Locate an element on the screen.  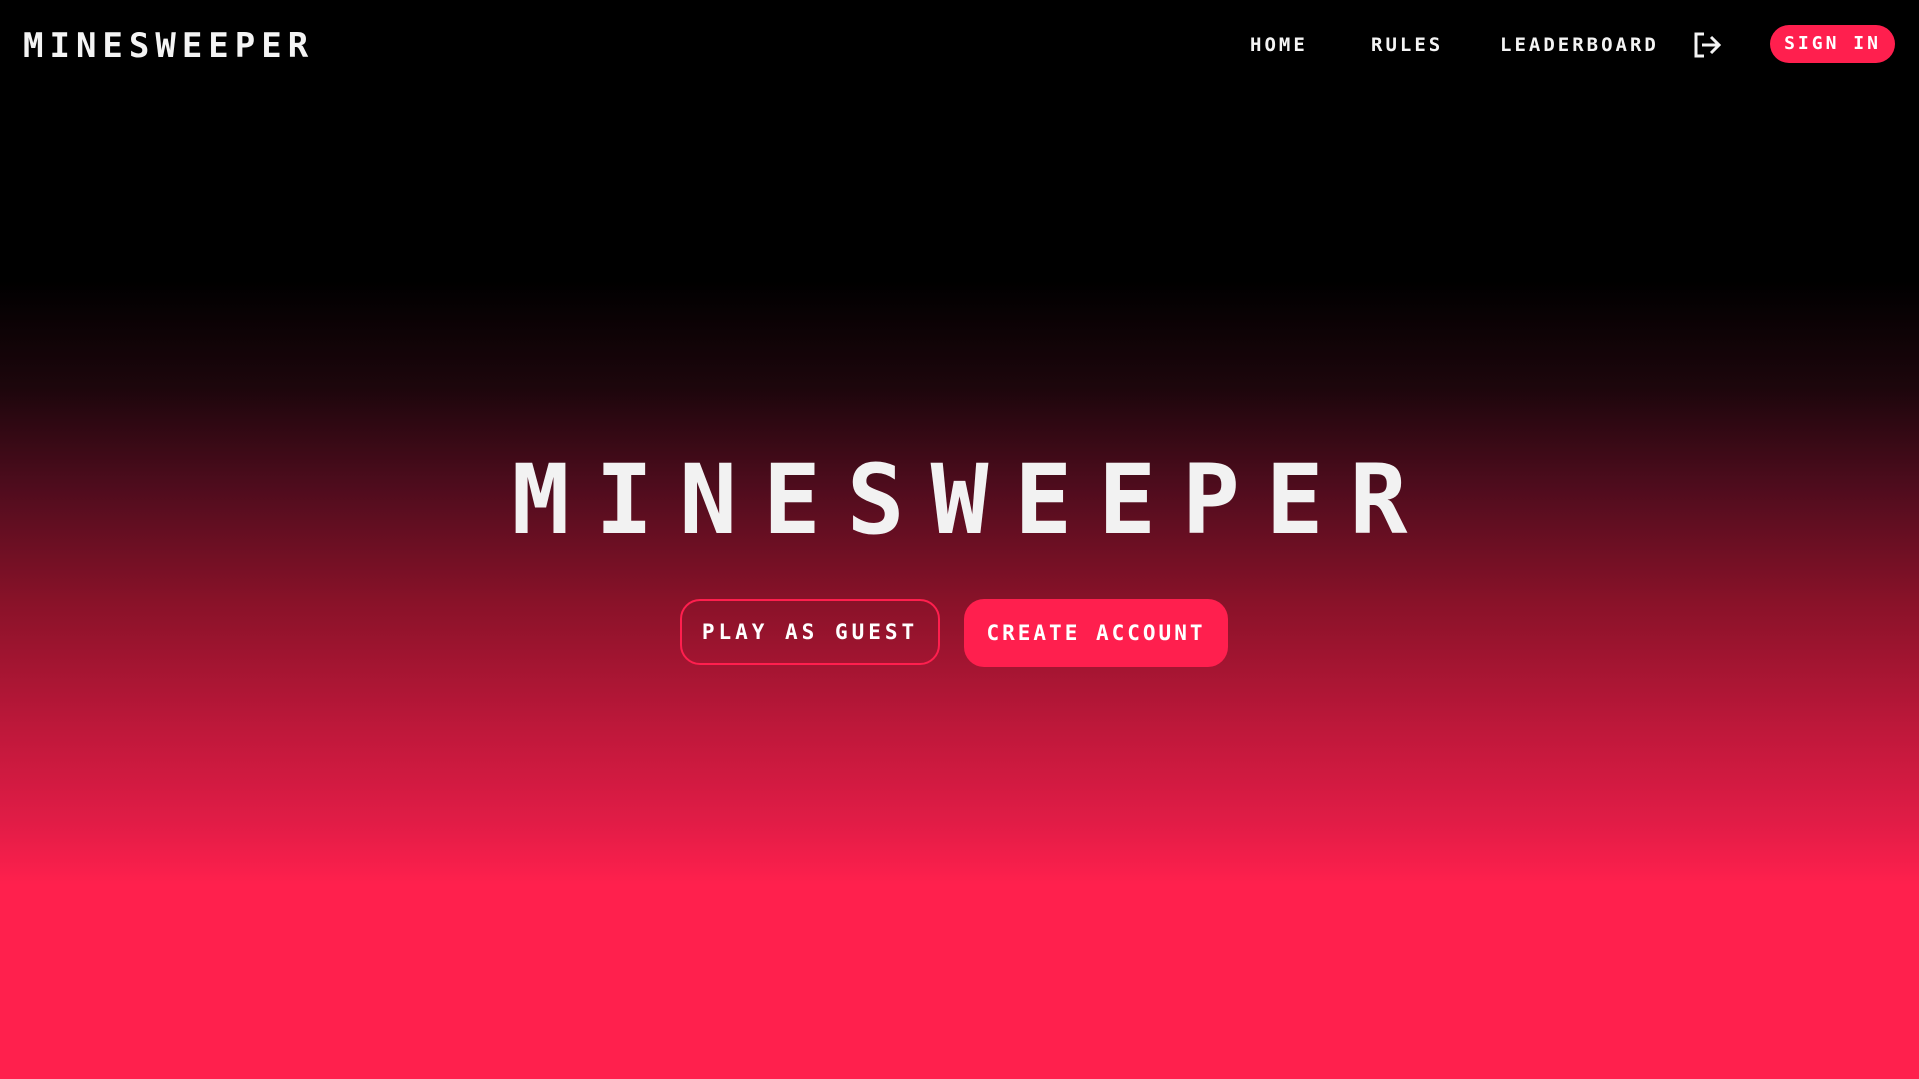
play-as-guest-button: PLAY AS GUEST is located at coordinates (810, 632).